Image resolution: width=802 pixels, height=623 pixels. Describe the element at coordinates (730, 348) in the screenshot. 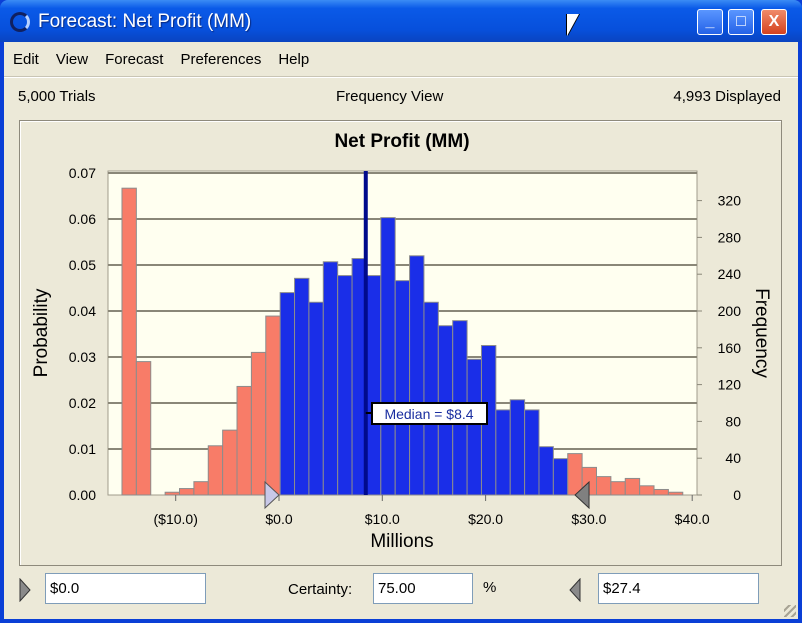

I see `y-right-tick-label: 160` at that location.